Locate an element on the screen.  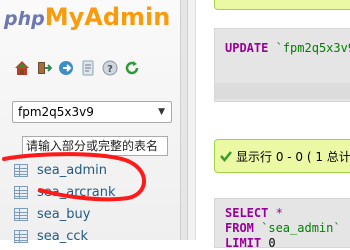
docs-icon is located at coordinates (88, 68).